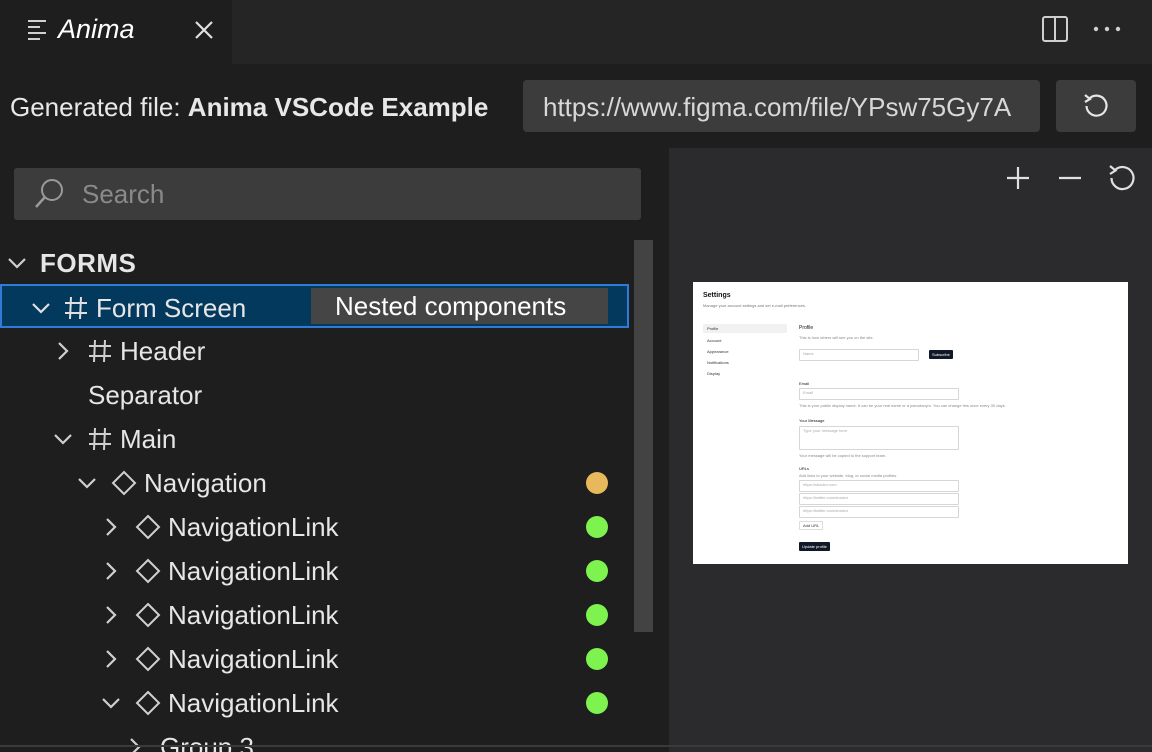  Describe the element at coordinates (163, 351) in the screenshot. I see `tree-item-label: Header` at that location.